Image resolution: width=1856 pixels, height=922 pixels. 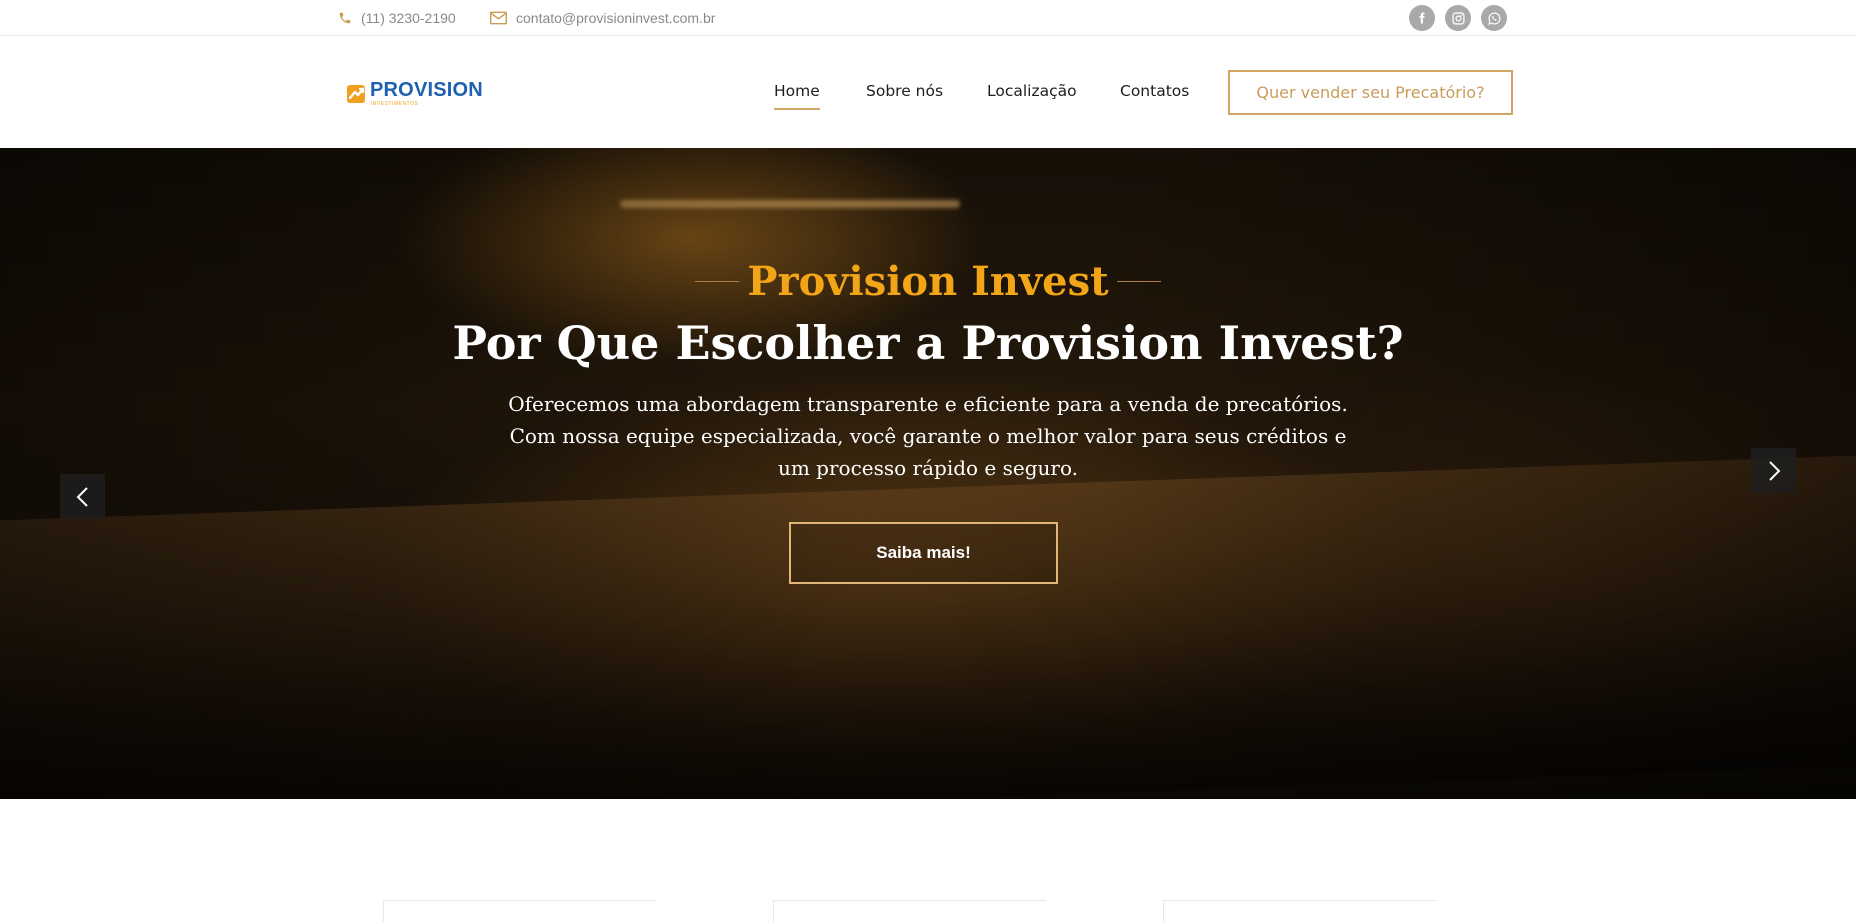 I want to click on provision-logo: PROVISION INVESTIMENTOS, so click(x=416, y=94).